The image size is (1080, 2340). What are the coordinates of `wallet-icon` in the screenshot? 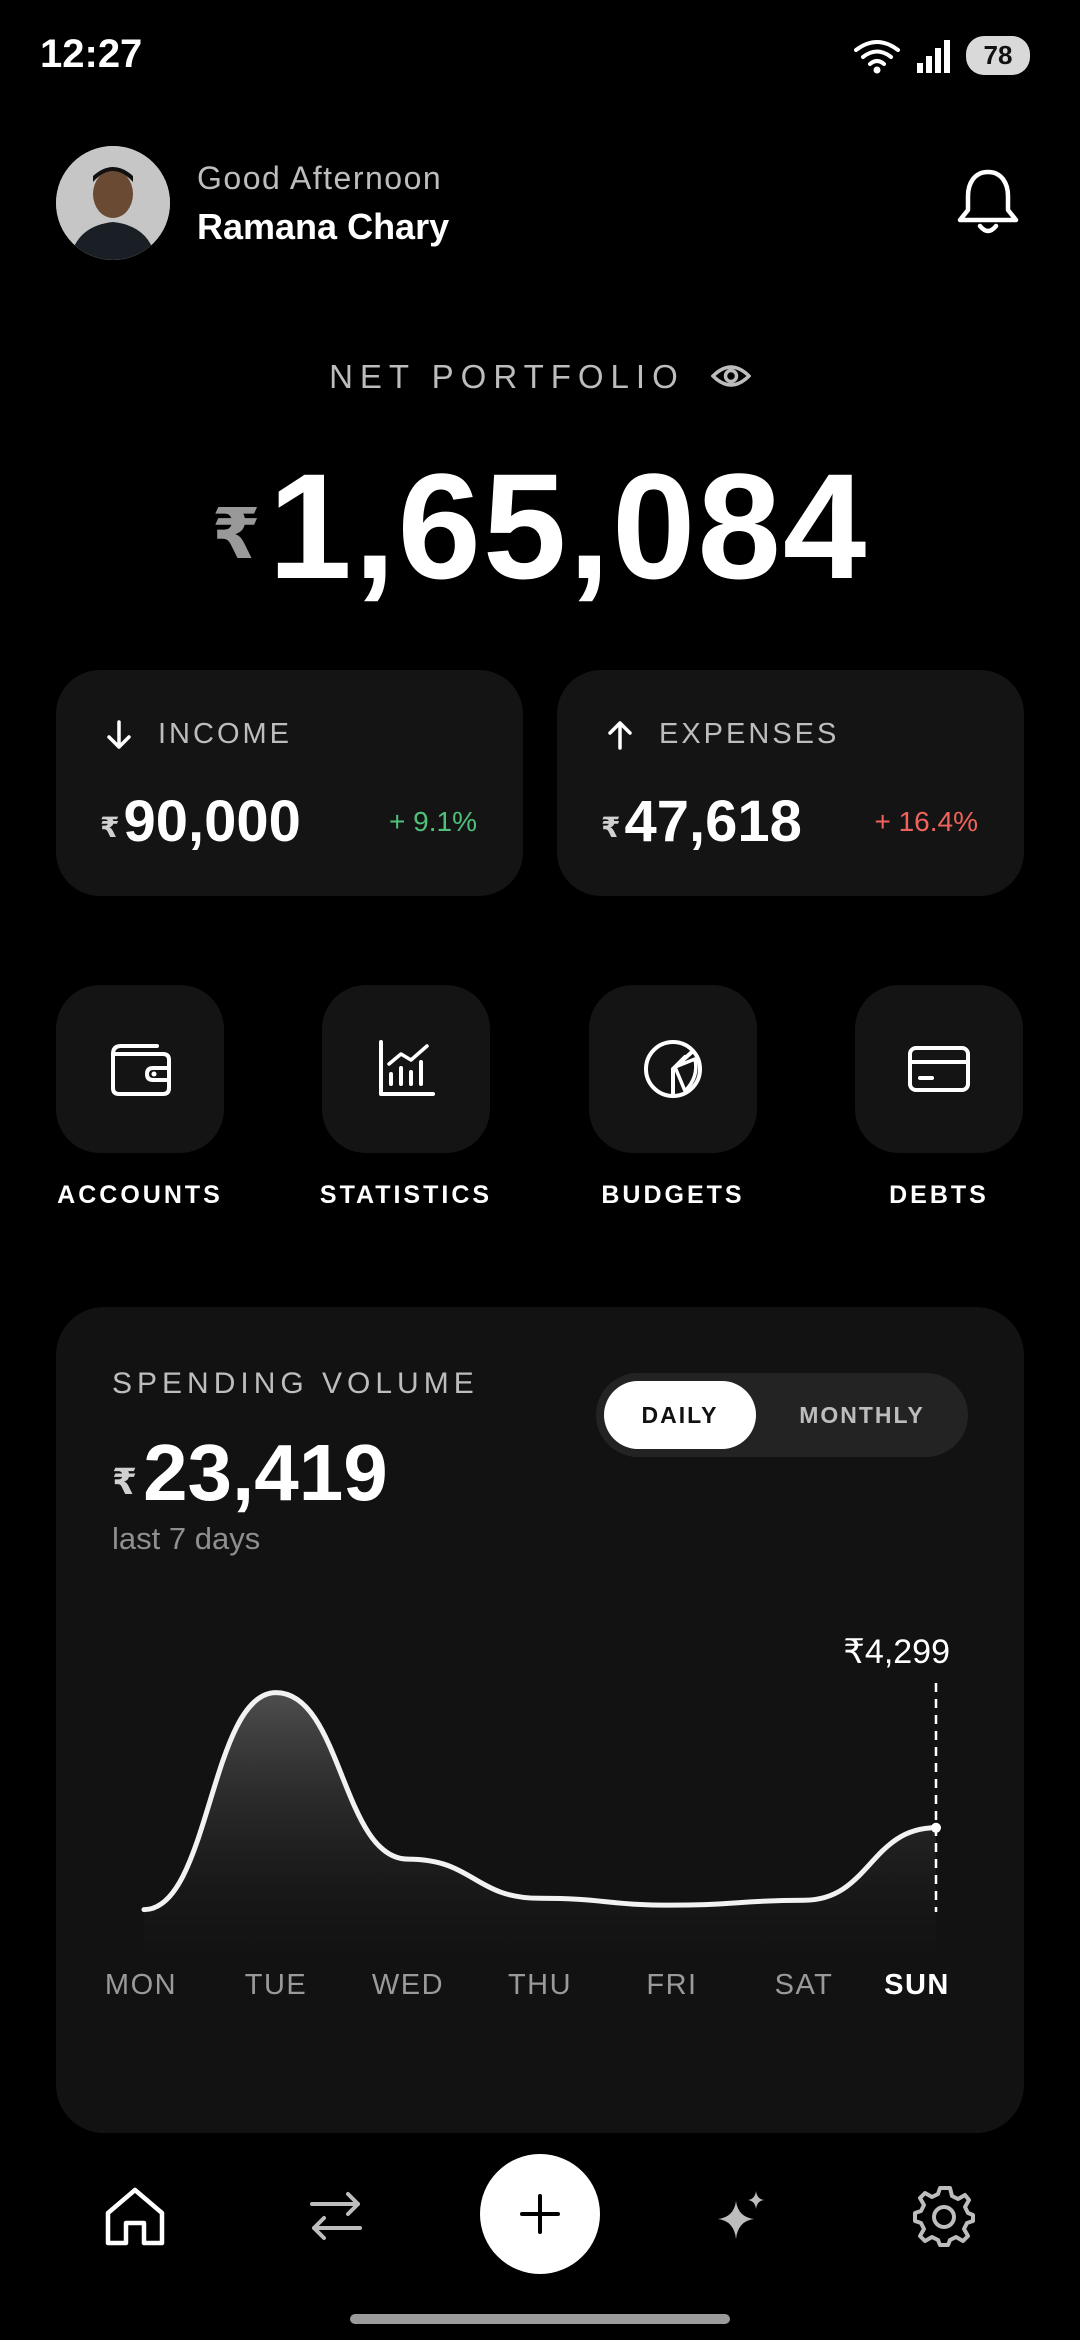 It's located at (141, 1070).